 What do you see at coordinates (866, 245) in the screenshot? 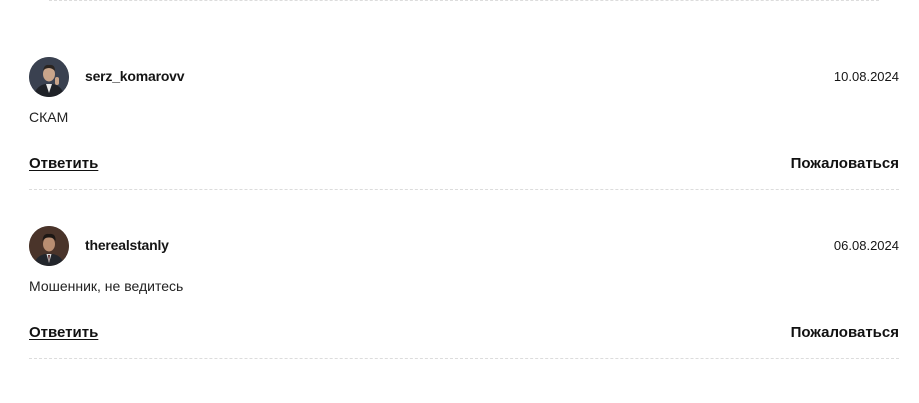
I see `comment-date: 06.08.2024` at bounding box center [866, 245].